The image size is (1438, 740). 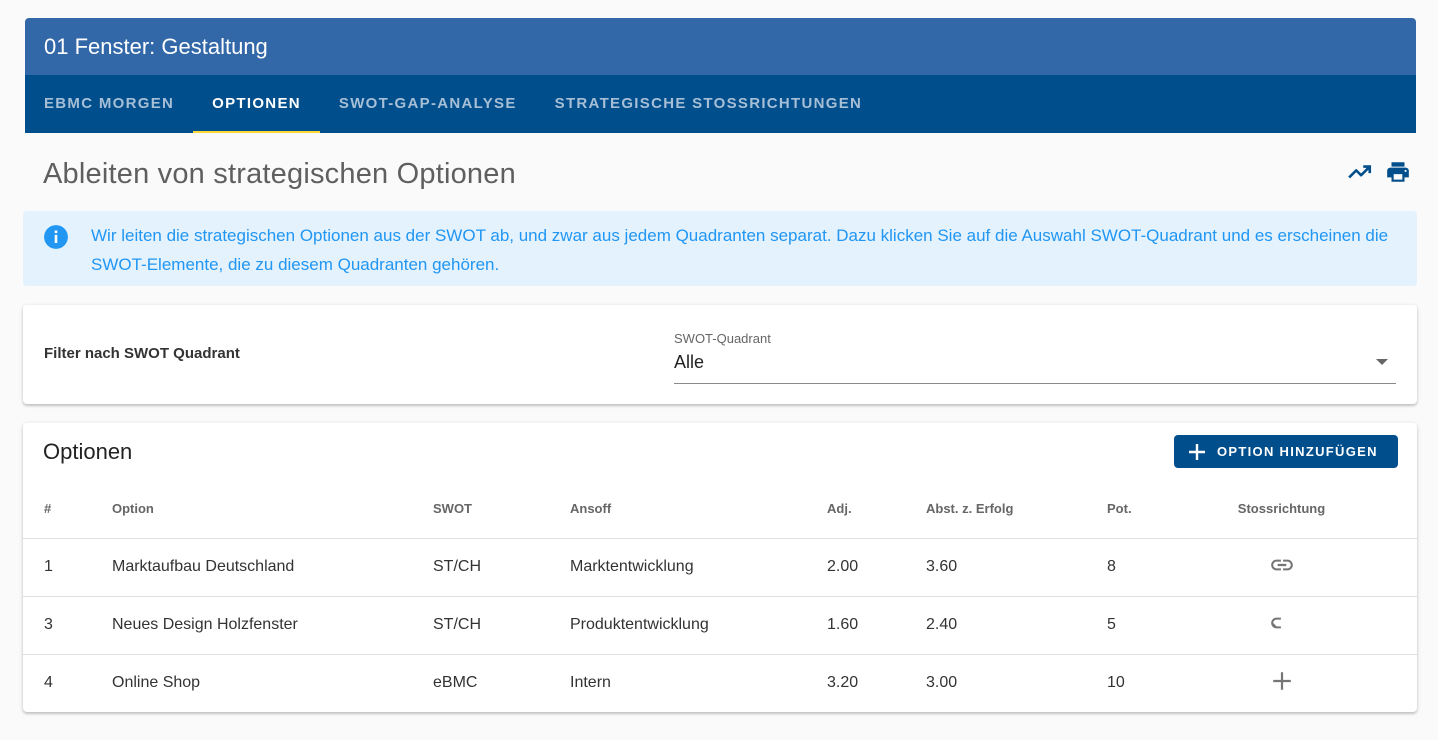 What do you see at coordinates (57, 249) in the screenshot?
I see `info-icon` at bounding box center [57, 249].